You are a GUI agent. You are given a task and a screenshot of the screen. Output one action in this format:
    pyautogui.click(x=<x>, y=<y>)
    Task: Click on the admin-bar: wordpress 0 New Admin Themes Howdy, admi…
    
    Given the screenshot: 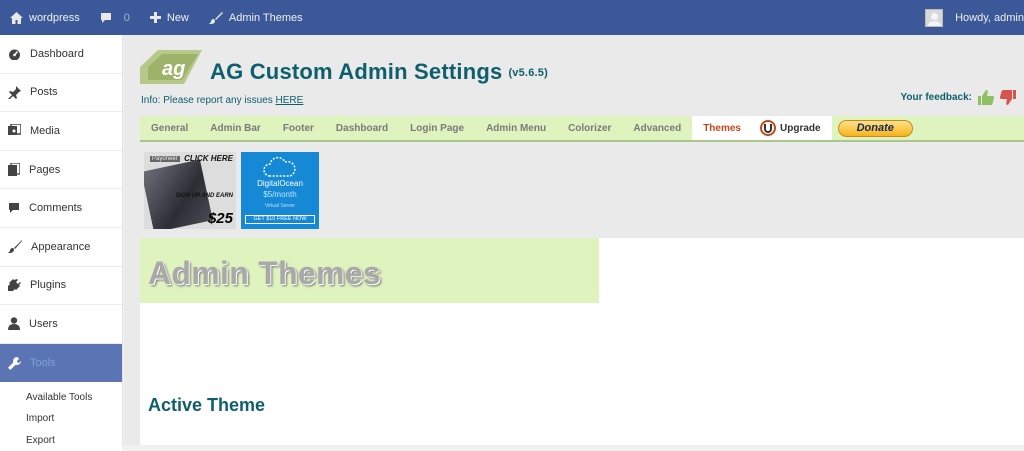 What is the action you would take?
    pyautogui.click(x=512, y=17)
    